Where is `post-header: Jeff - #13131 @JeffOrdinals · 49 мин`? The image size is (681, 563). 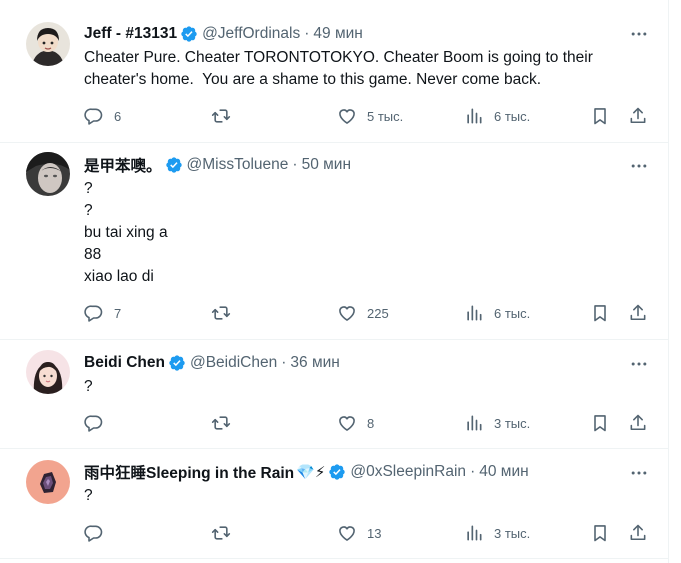
post-header: Jeff - #13131 @JeffOrdinals · 49 мин is located at coordinates (223, 34).